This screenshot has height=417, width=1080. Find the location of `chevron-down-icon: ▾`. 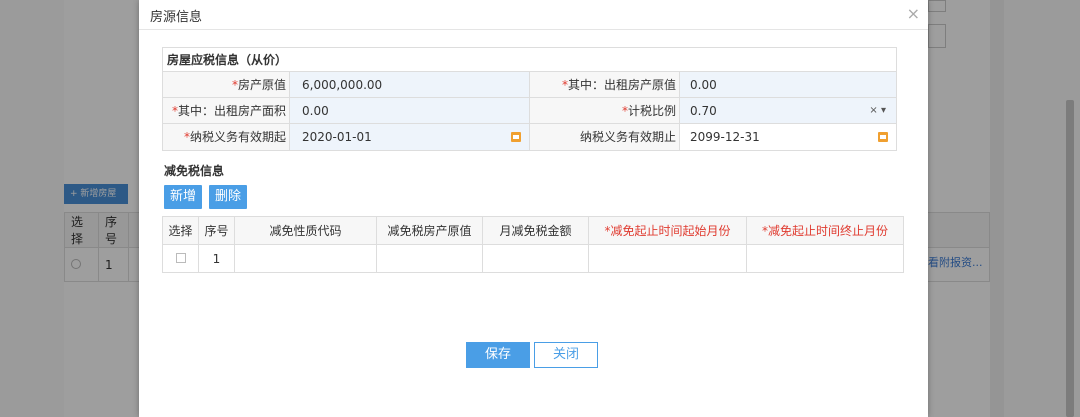

chevron-down-icon: ▾ is located at coordinates (883, 110).